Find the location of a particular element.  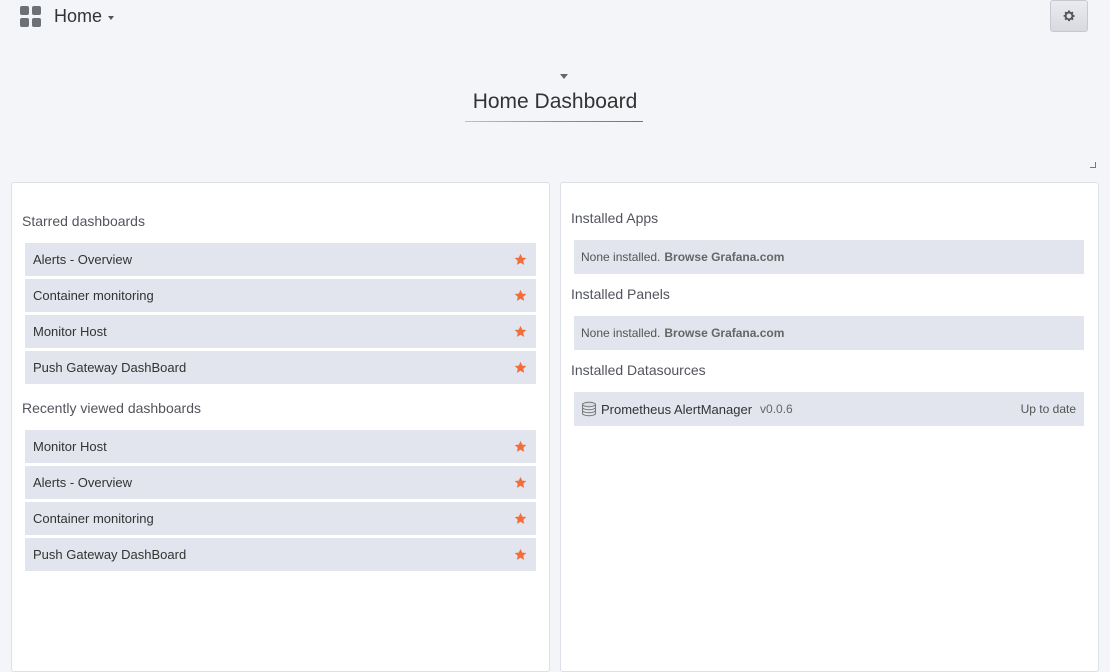

starred-heading: Starred dashboards is located at coordinates (83, 221).